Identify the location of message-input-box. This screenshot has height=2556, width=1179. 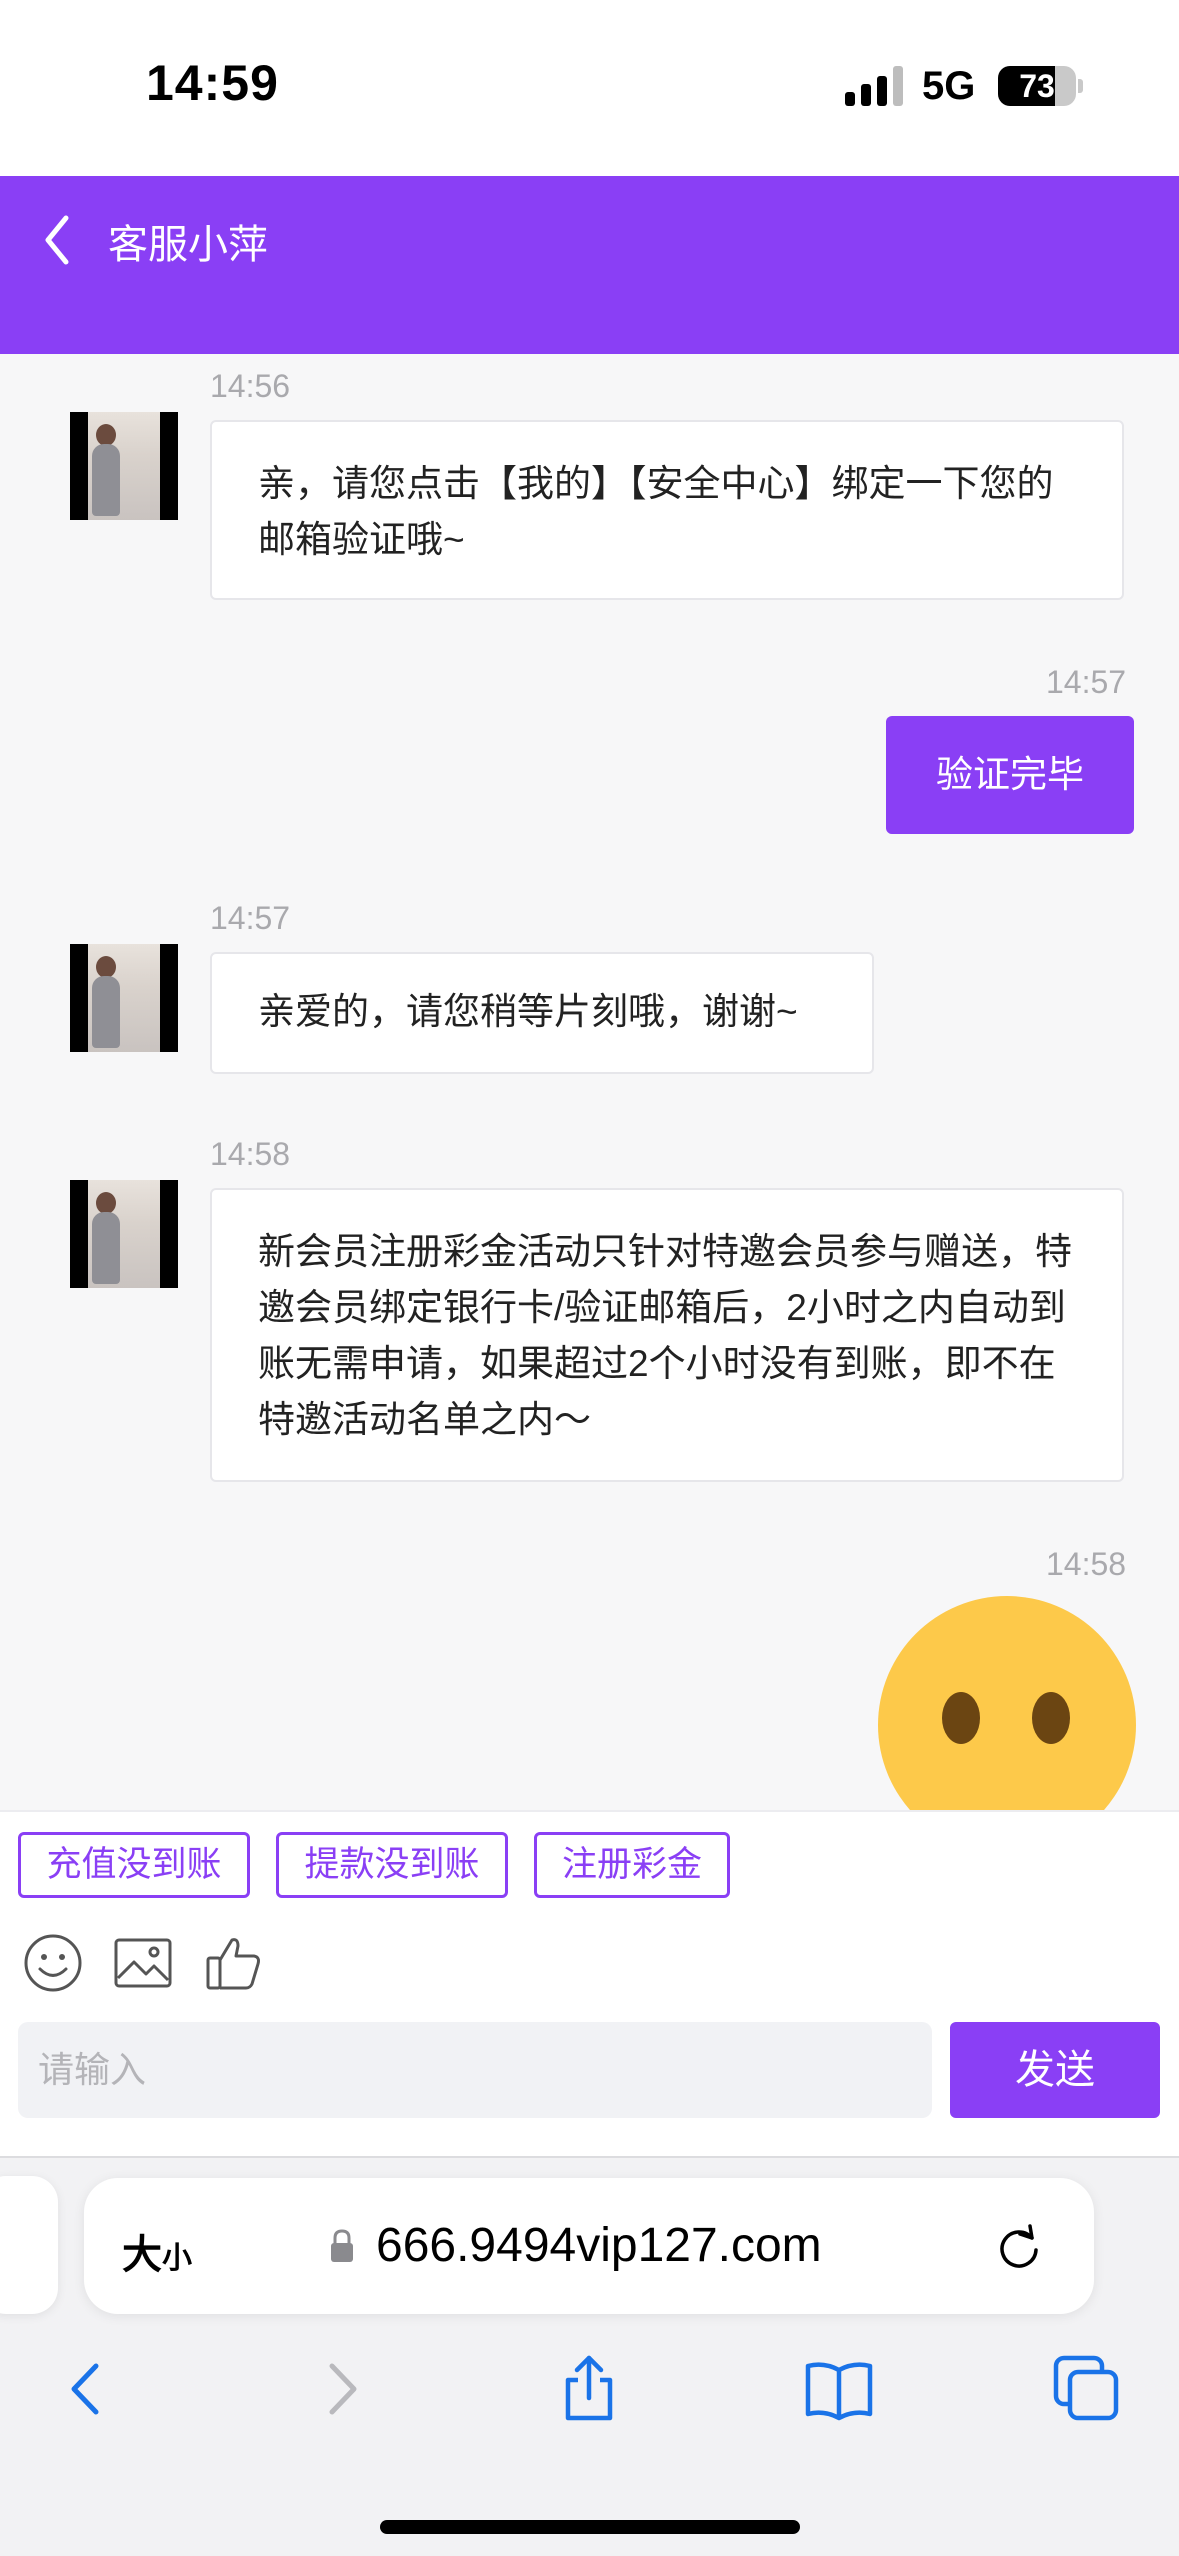
(475, 2070).